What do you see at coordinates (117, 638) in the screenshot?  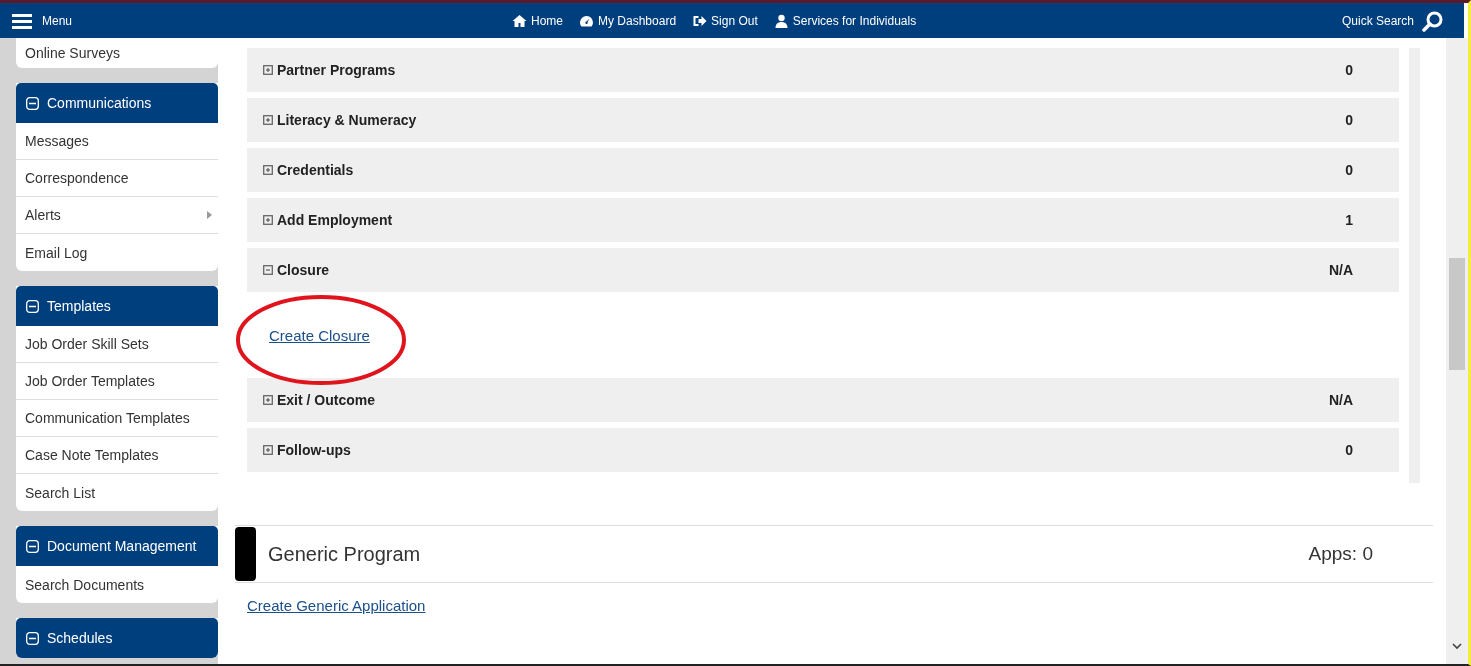 I see `panel-header: Schedules` at bounding box center [117, 638].